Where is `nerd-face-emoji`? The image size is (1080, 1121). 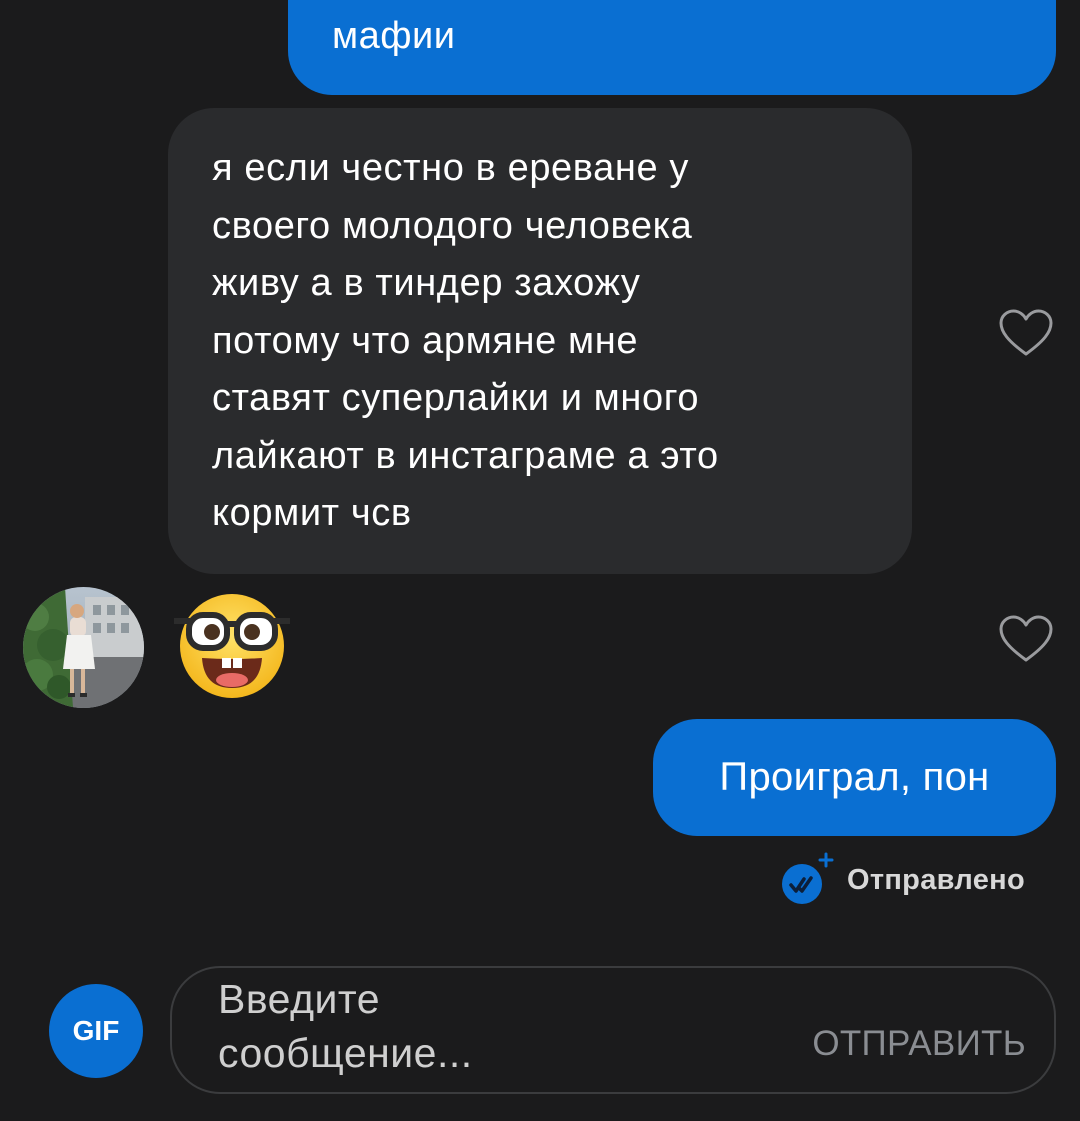
nerd-face-emoji is located at coordinates (232, 643).